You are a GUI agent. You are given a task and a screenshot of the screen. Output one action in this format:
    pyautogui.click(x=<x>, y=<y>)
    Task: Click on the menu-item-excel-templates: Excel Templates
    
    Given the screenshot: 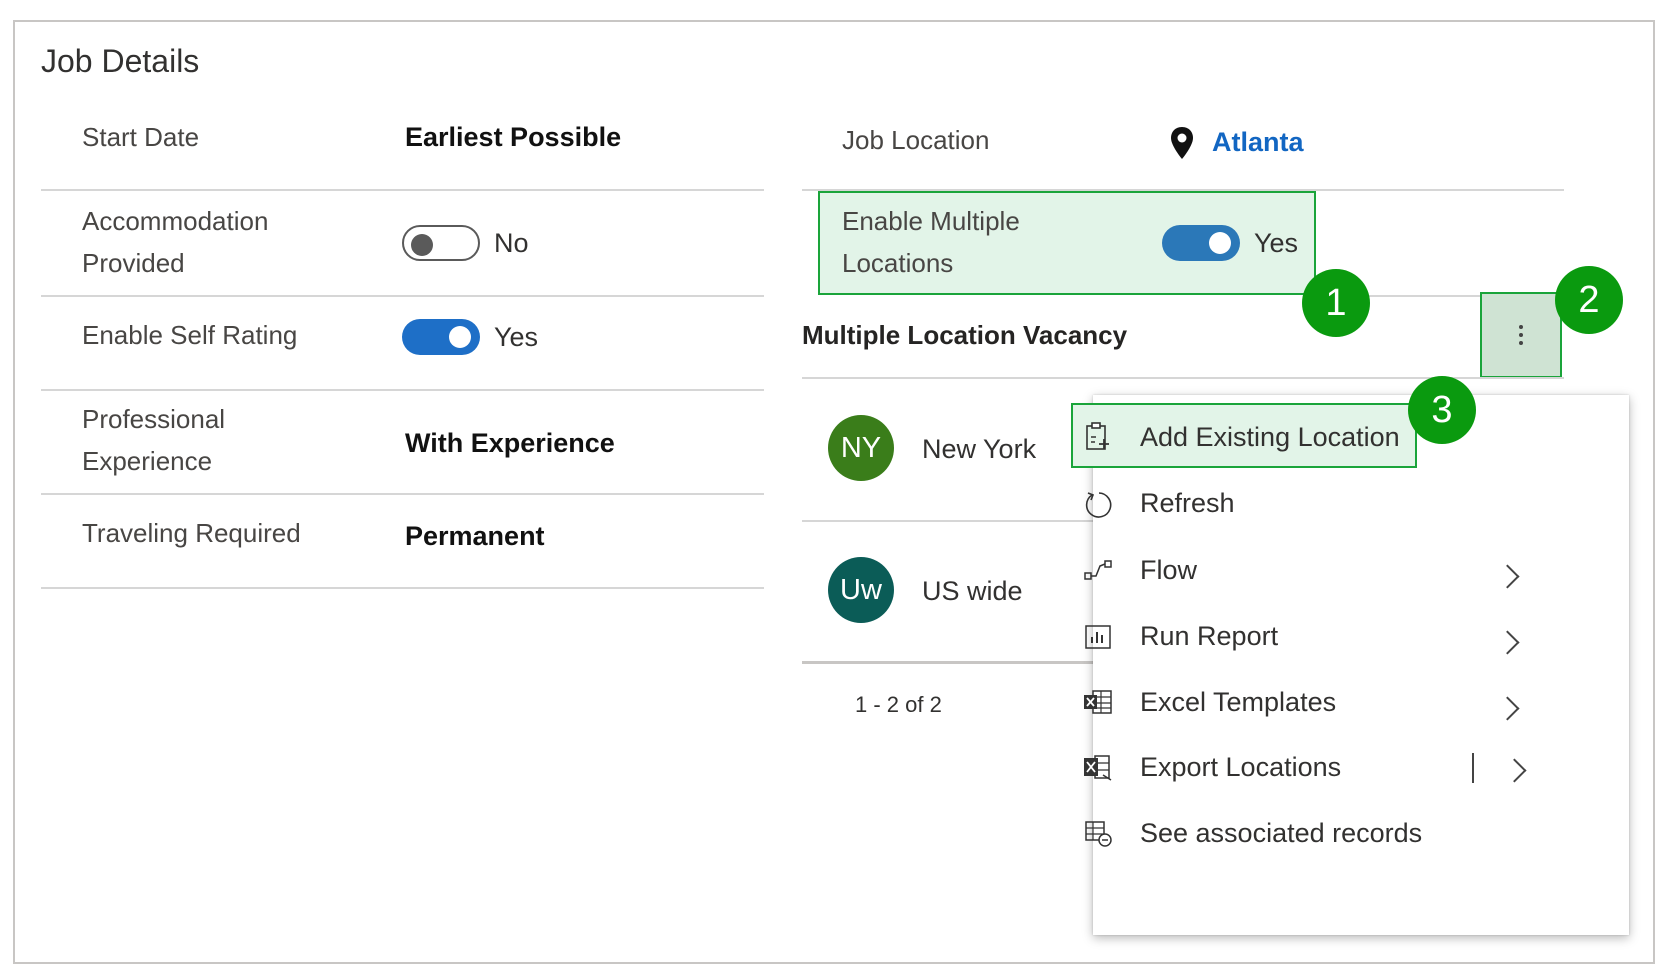 What is the action you would take?
    pyautogui.click(x=1346, y=707)
    